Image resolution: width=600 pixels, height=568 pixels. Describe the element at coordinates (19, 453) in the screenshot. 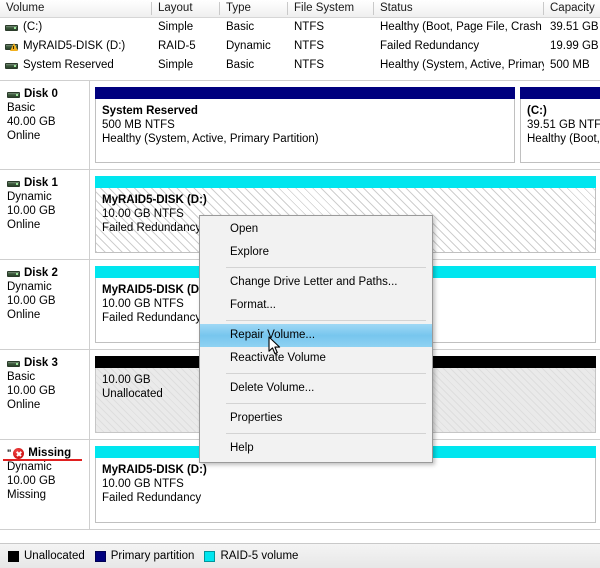

I see `error-icon` at that location.